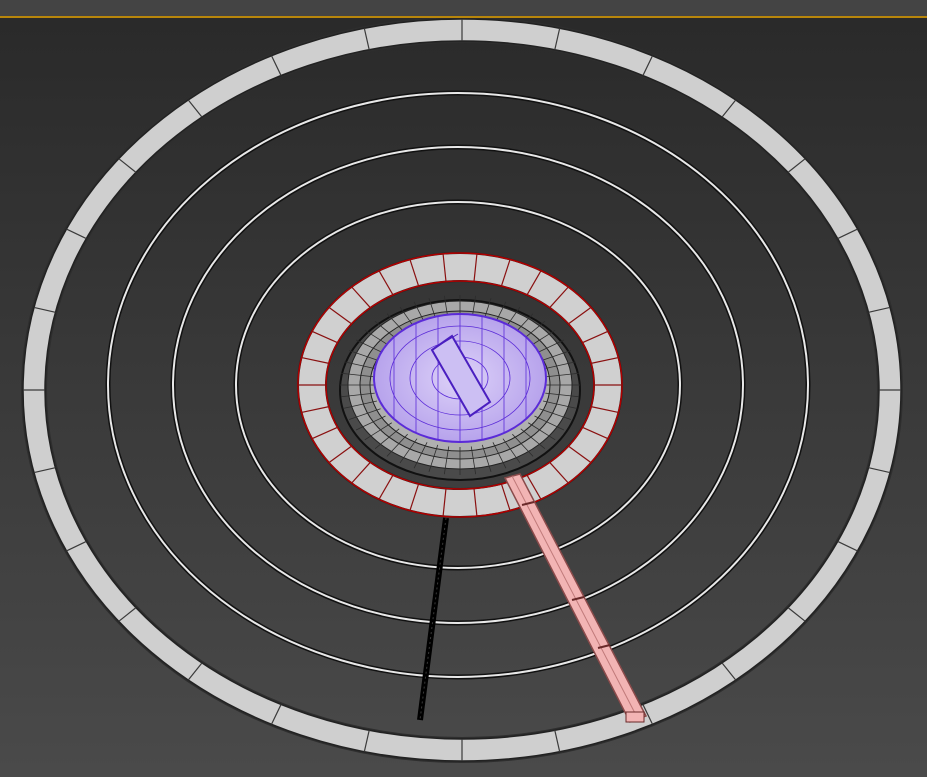 The height and width of the screenshot is (777, 927). Describe the element at coordinates (463, 9) in the screenshot. I see `viewport-title-bar` at that location.